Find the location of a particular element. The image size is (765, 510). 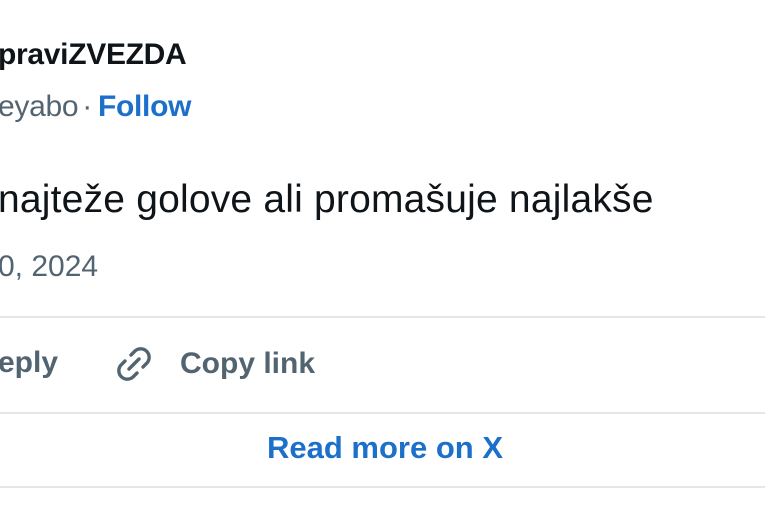

author-handle-row: eyabo · Follow is located at coordinates (95, 107).